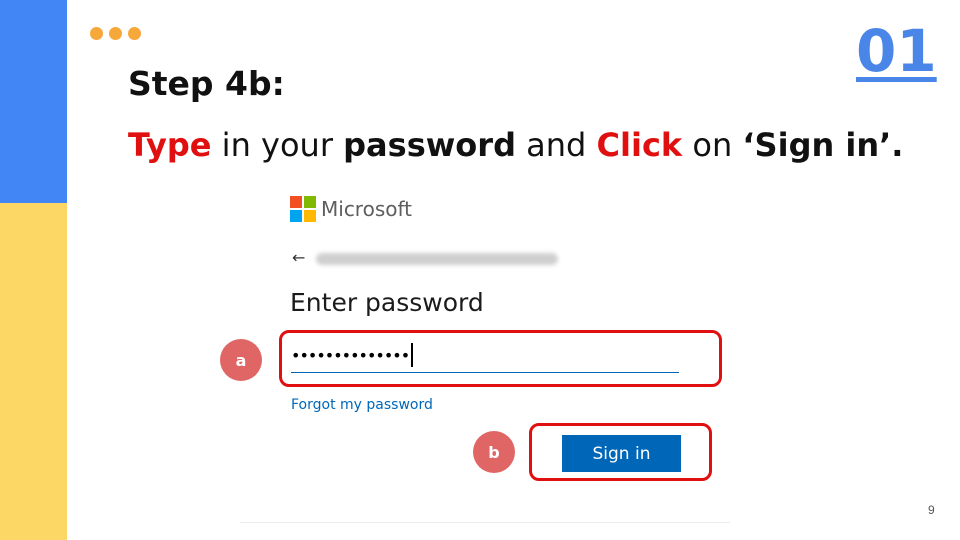 The width and height of the screenshot is (960, 540). What do you see at coordinates (387, 302) in the screenshot?
I see `enter-password-heading: Enter password` at bounding box center [387, 302].